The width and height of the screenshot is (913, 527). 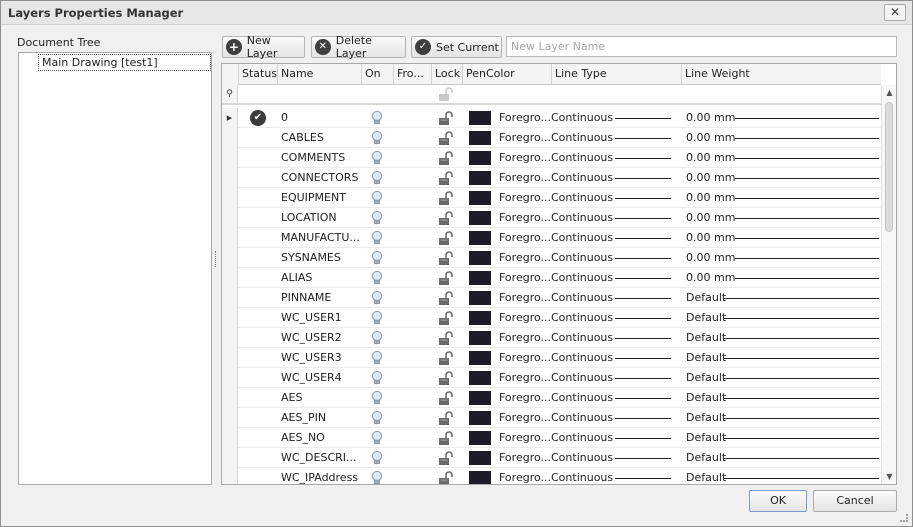 What do you see at coordinates (321, 338) in the screenshot?
I see `layer-name: WC_USER2` at bounding box center [321, 338].